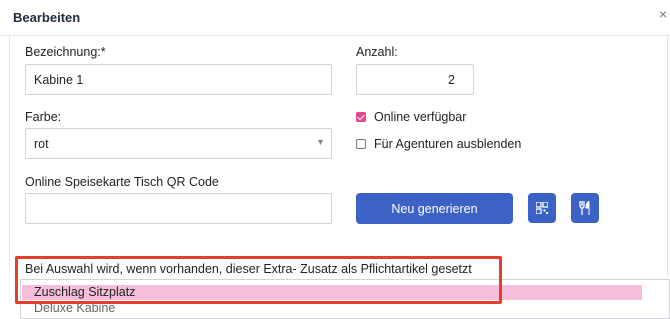 The width and height of the screenshot is (670, 319). I want to click on neu-generieren-button: Neu generieren, so click(434, 208).